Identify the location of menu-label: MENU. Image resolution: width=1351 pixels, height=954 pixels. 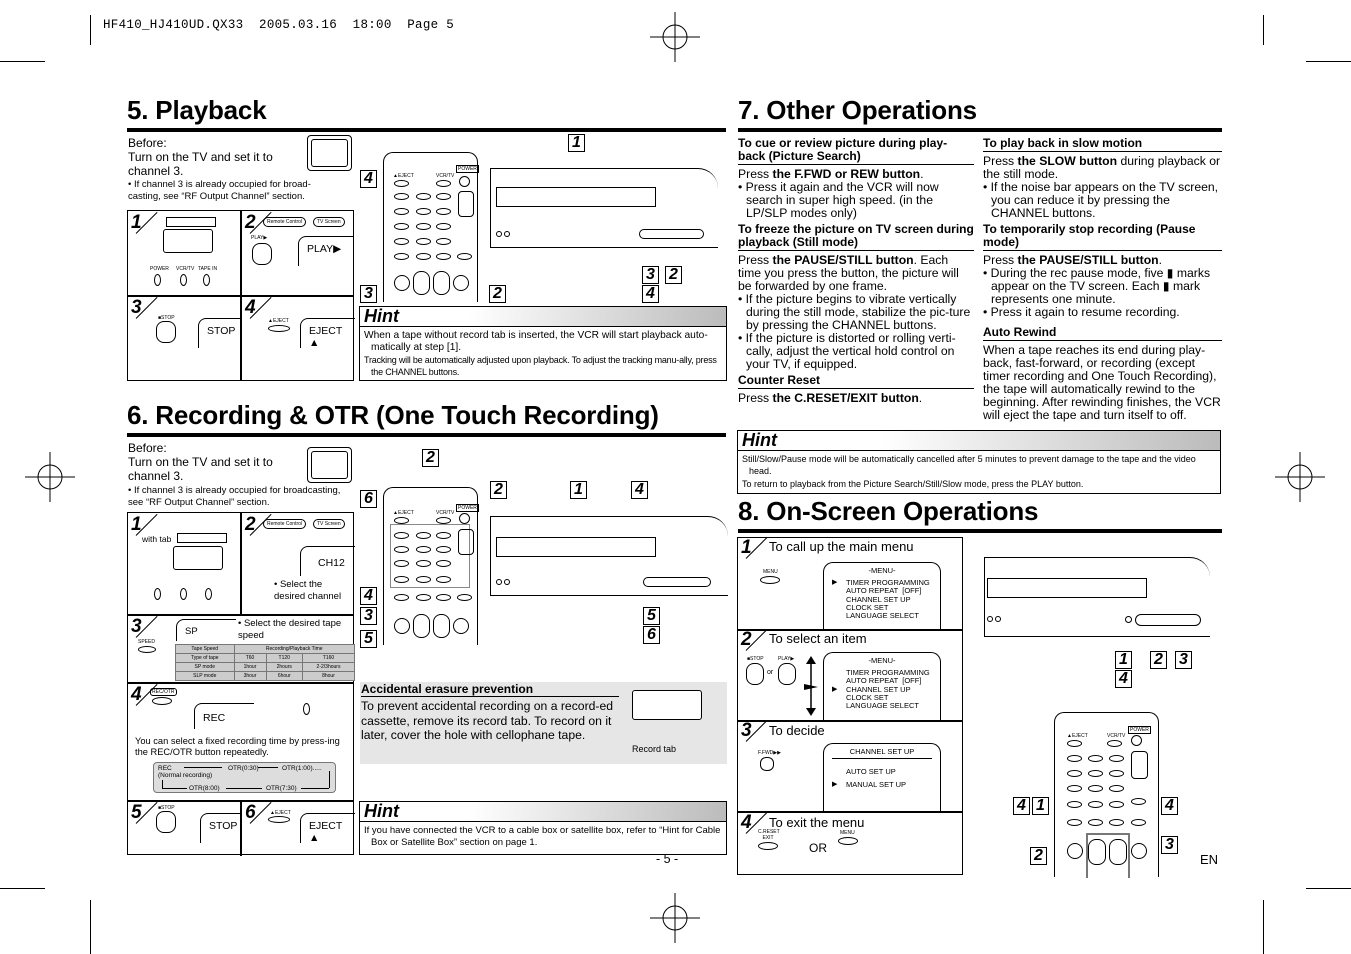
(770, 572).